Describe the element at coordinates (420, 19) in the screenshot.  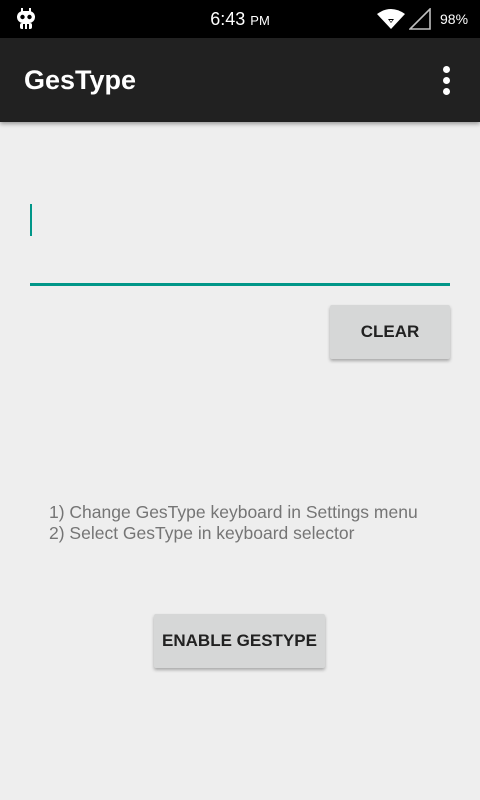
I see `cell-signal-icon` at that location.